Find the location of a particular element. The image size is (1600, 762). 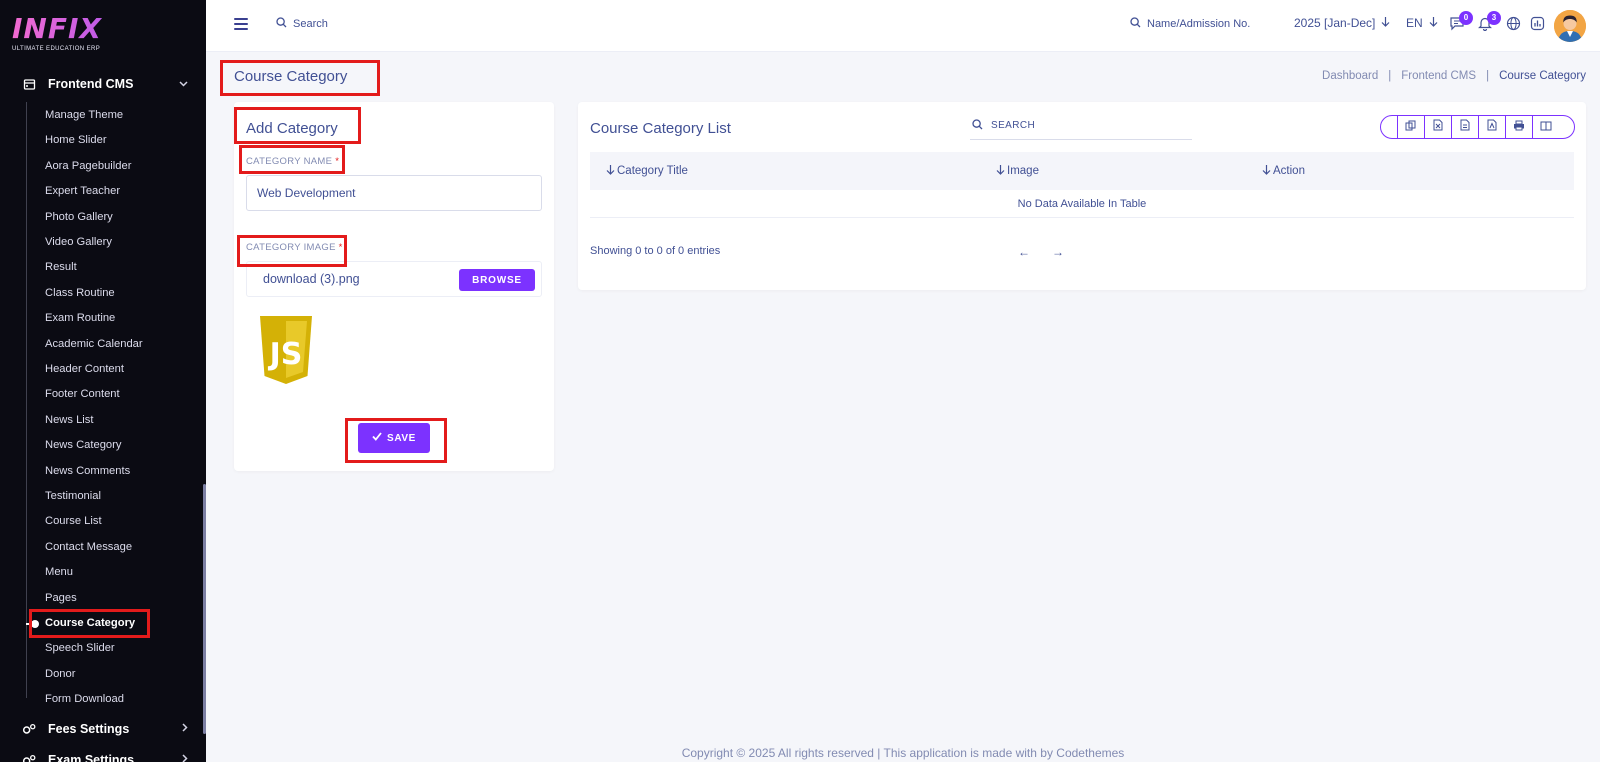

sidebar-section-exam-settings: Exam Settings is located at coordinates (103, 753).